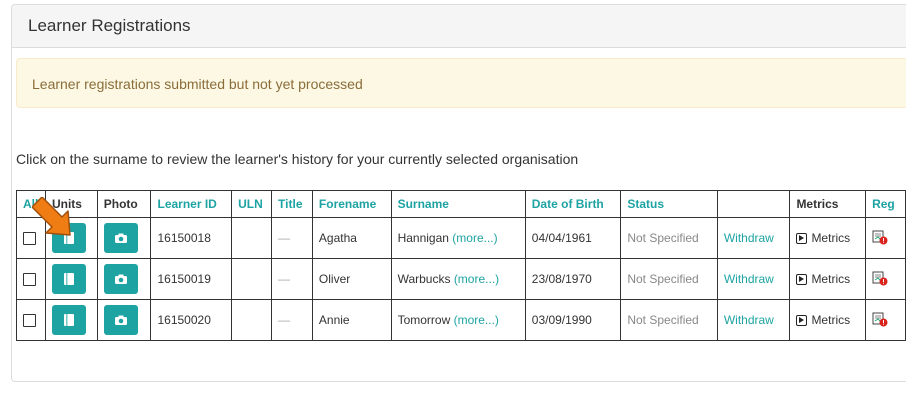 Image resolution: width=906 pixels, height=393 pixels. I want to click on surname-text: Hannigan, so click(423, 238).